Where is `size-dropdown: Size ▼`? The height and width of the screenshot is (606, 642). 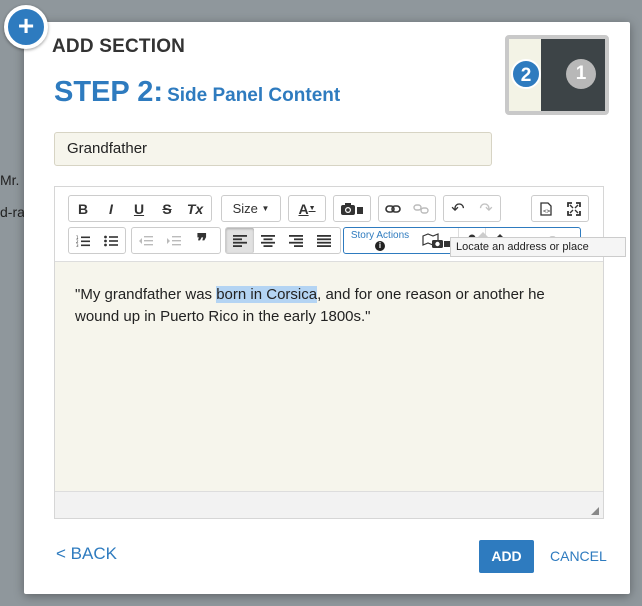
size-dropdown: Size ▼ is located at coordinates (251, 208).